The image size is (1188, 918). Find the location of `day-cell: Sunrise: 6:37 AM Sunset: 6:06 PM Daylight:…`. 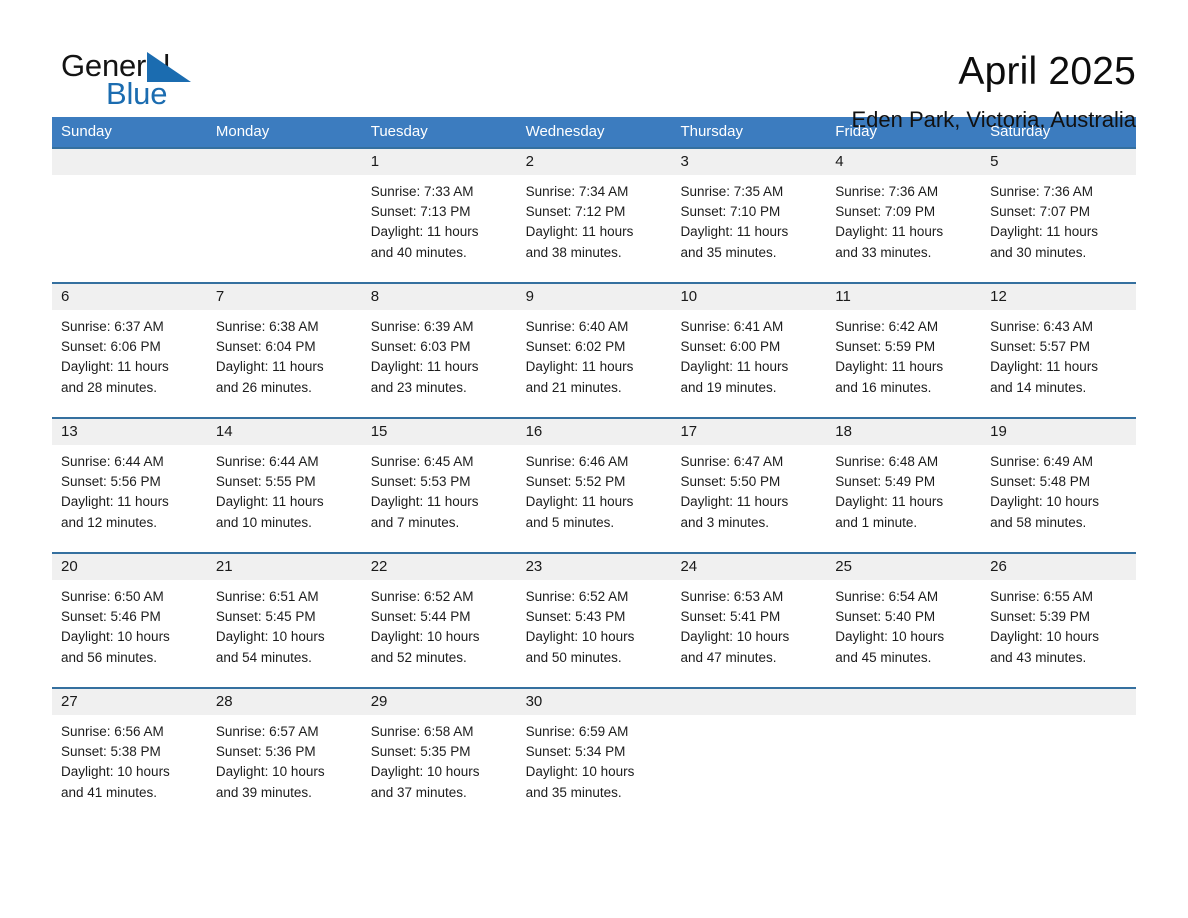

day-cell: Sunrise: 6:37 AM Sunset: 6:06 PM Daylight:… is located at coordinates (129, 363).